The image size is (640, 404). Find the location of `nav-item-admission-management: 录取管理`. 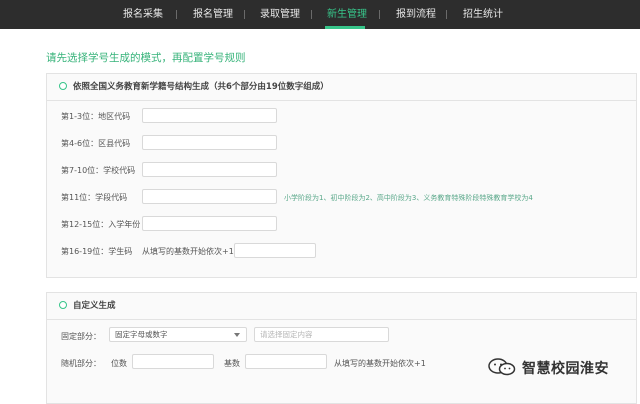

nav-item-admission-management: 录取管理 is located at coordinates (280, 14).